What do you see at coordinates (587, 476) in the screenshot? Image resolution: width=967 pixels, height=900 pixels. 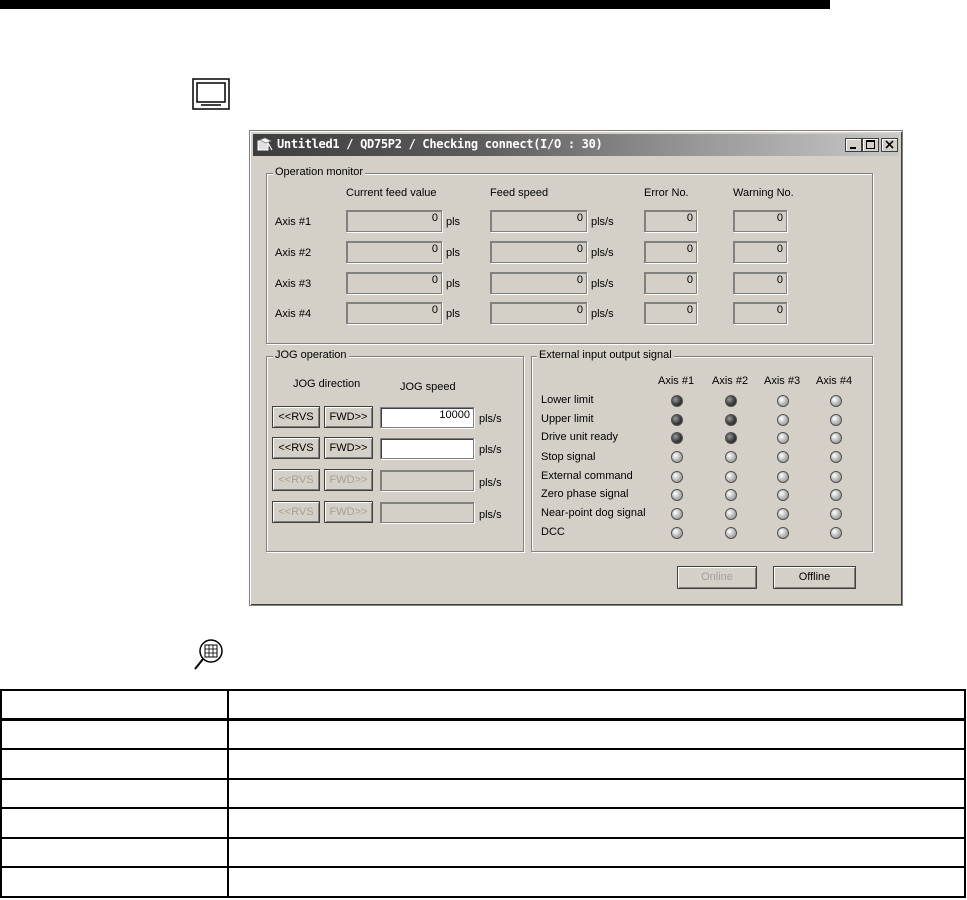 I see `signal-label: External command` at bounding box center [587, 476].